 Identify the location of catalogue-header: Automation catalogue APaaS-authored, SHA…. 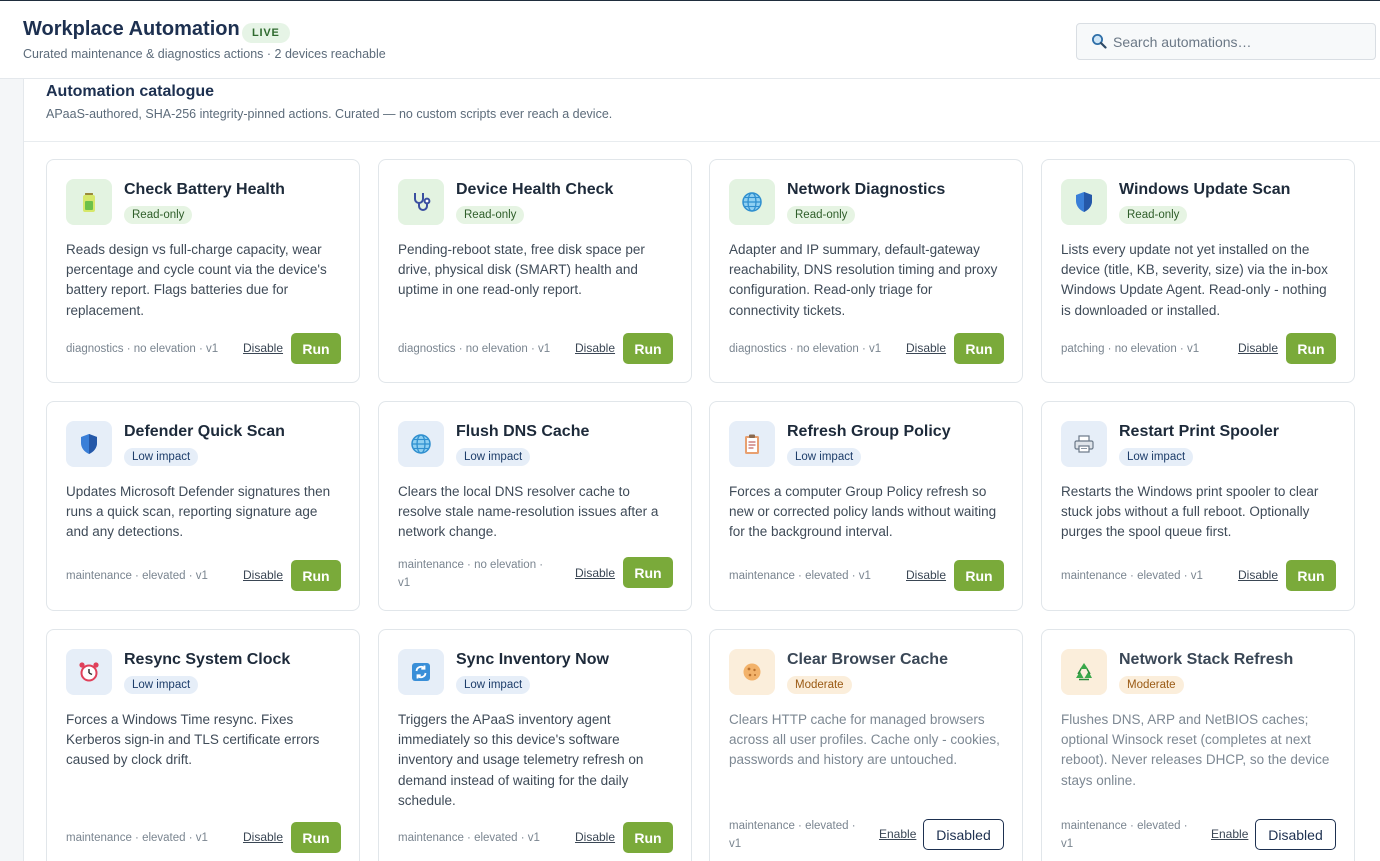
(702, 110).